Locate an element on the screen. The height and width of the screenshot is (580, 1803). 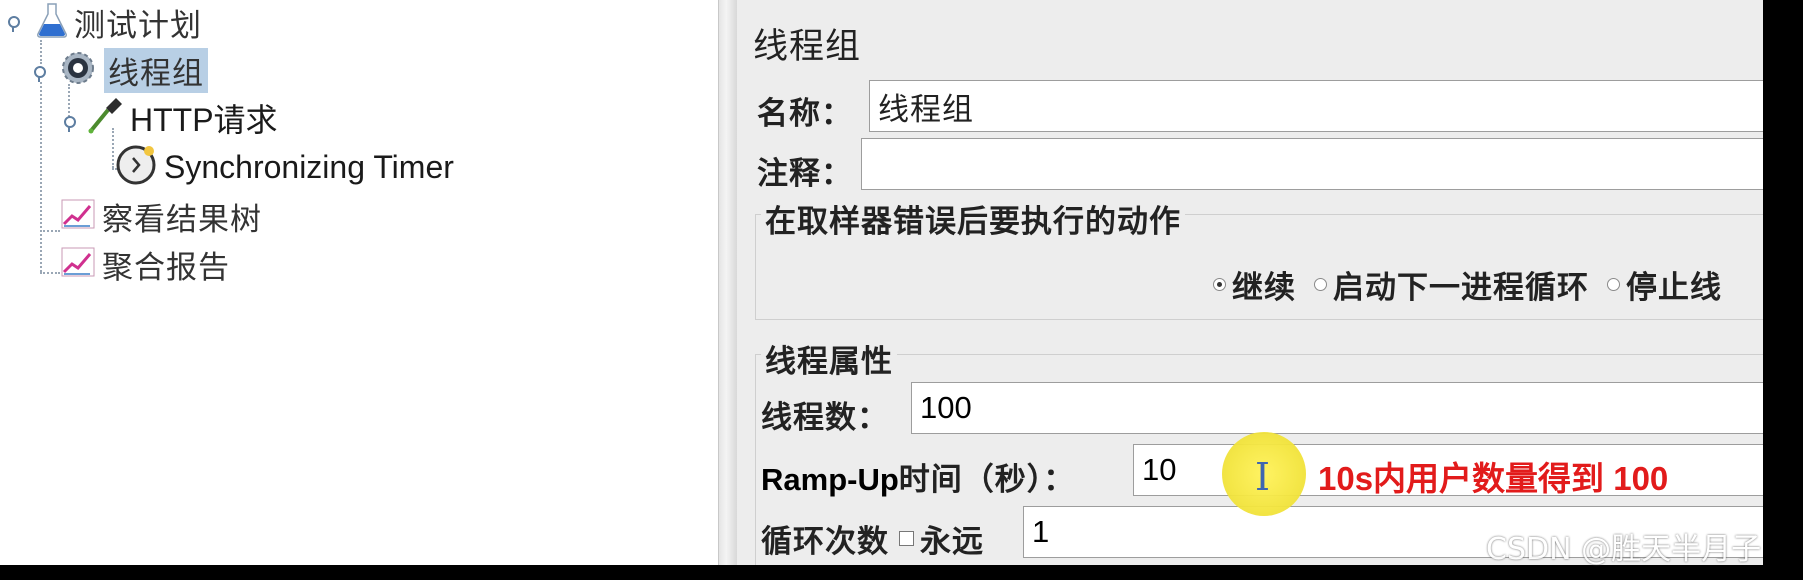
loop-count-row-label: 循环次数 永远 is located at coordinates (872, 538).